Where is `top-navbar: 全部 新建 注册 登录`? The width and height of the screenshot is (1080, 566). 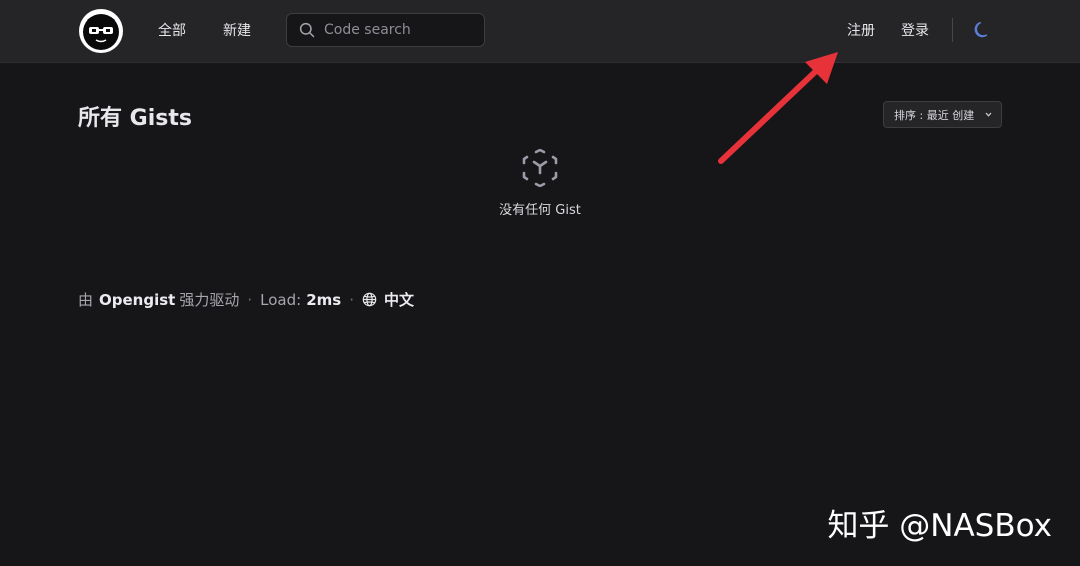
top-navbar: 全部 新建 注册 登录 is located at coordinates (540, 31).